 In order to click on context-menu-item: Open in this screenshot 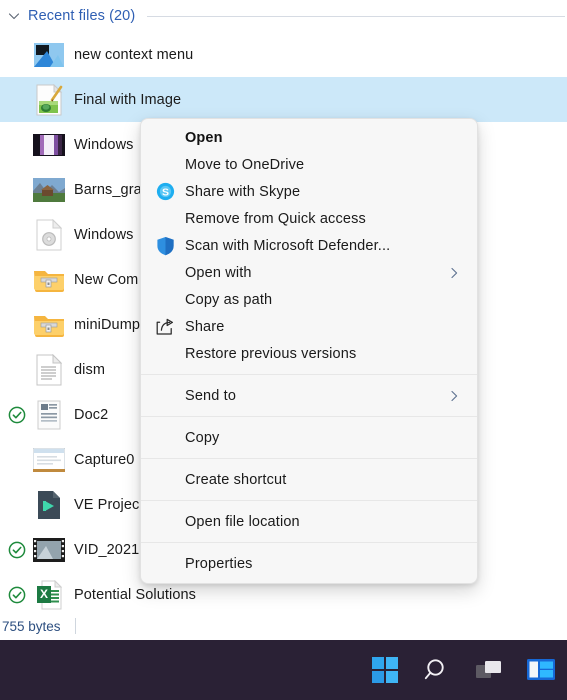, I will do `click(309, 137)`.